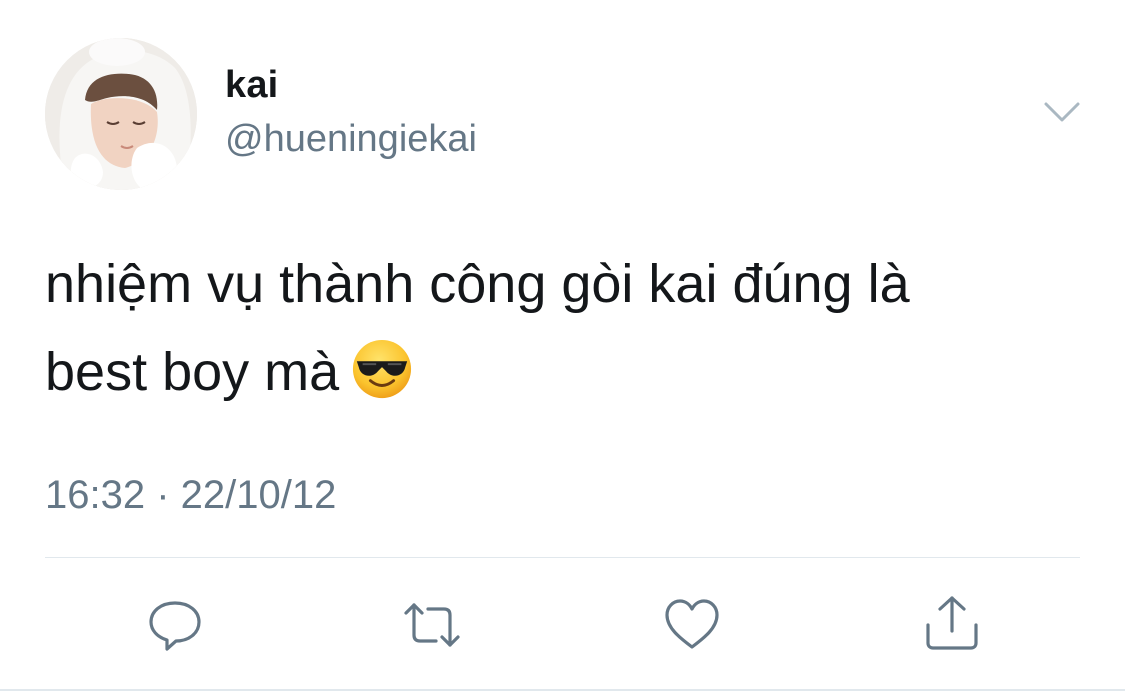  Describe the element at coordinates (192, 372) in the screenshot. I see `tweet-text-line-2-text: best boy mà` at that location.